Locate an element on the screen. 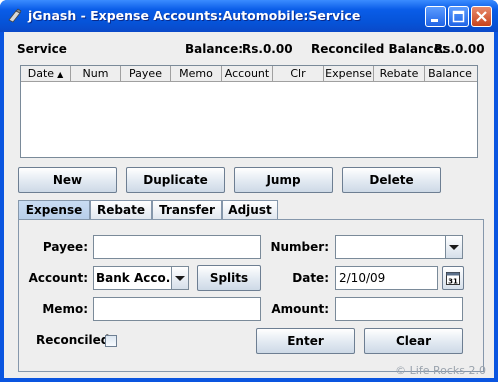  number-combo is located at coordinates (399, 247).